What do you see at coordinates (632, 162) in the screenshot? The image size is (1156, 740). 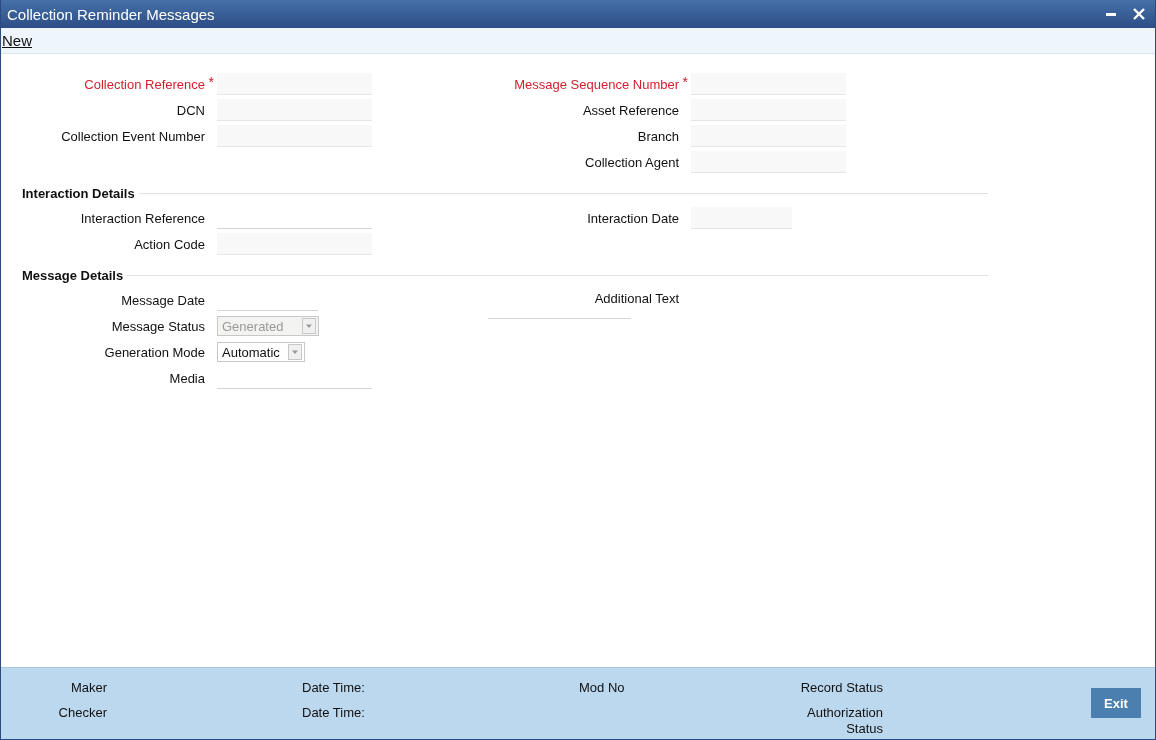 I see `field-label: Collection Agent` at bounding box center [632, 162].